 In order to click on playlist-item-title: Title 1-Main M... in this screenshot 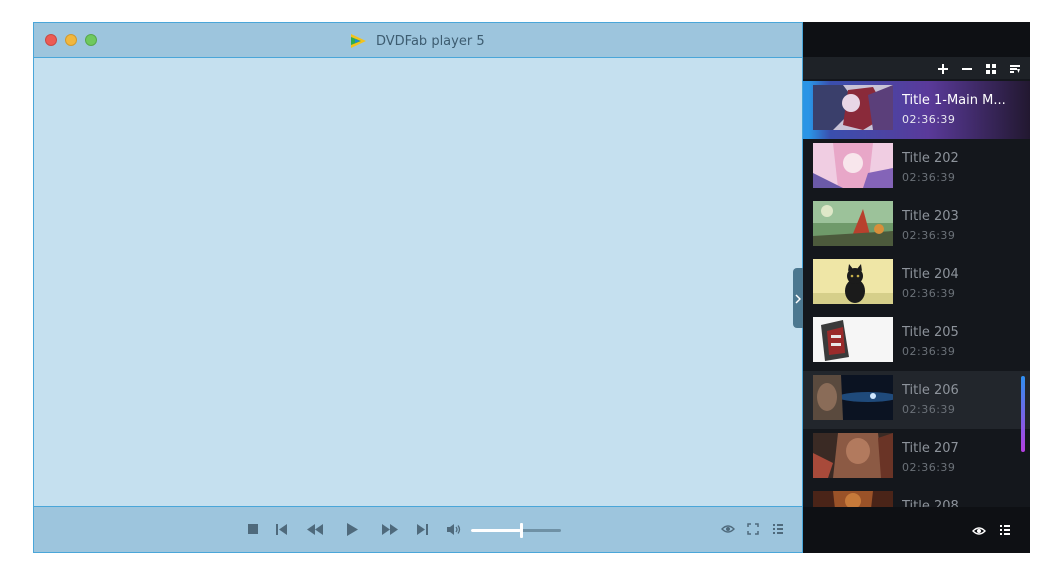, I will do `click(954, 100)`.